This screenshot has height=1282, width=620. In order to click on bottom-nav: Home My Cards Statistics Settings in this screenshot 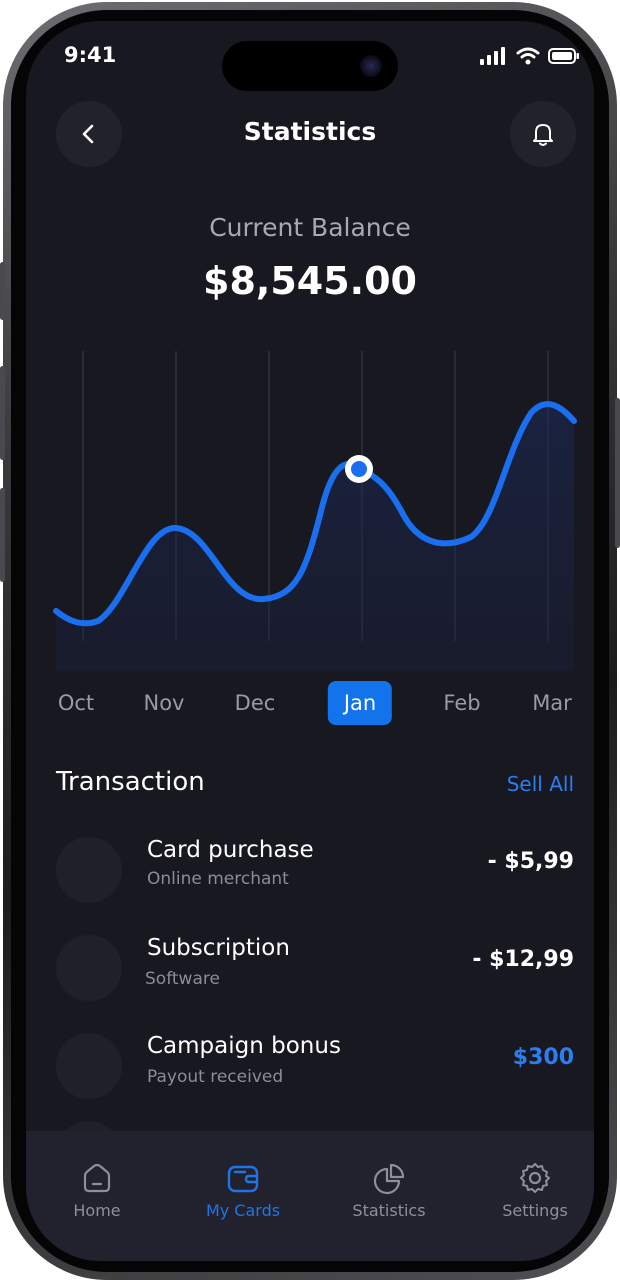, I will do `click(310, 1196)`.